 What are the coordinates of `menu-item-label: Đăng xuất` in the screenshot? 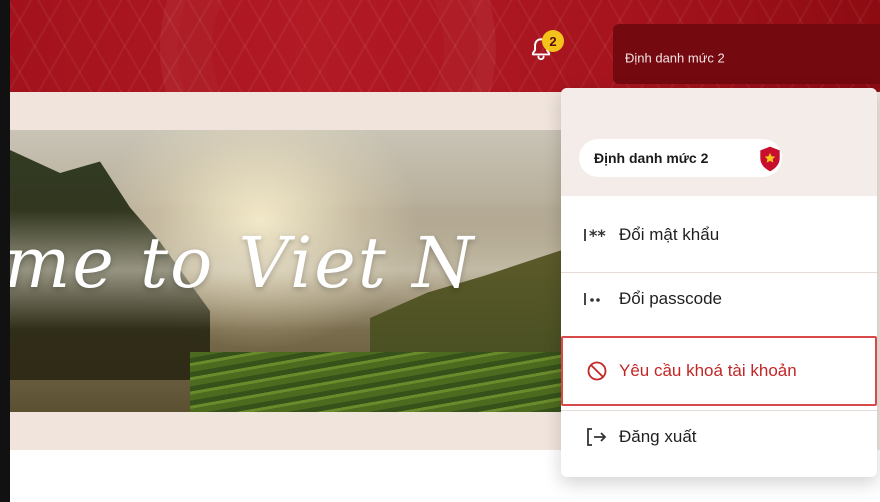 It's located at (658, 436).